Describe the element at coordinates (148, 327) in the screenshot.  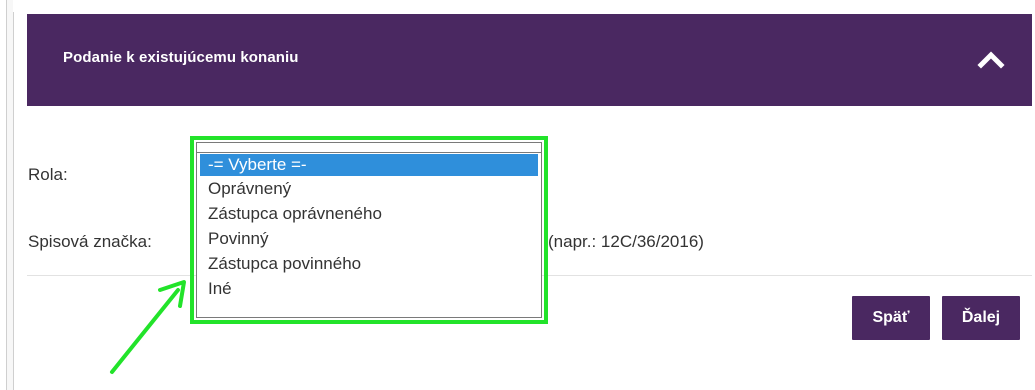
I see `arrow-annotation-icon` at that location.